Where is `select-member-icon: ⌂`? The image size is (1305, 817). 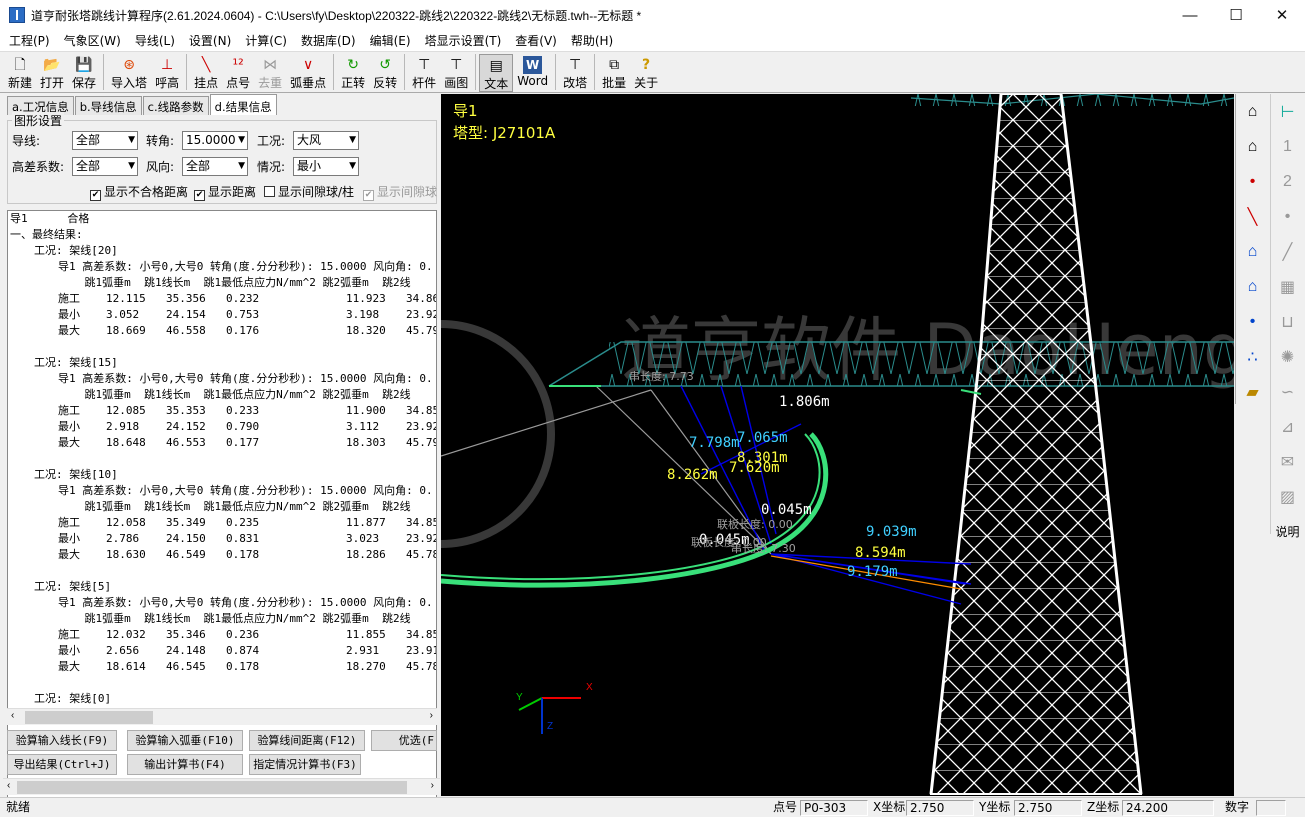
select-member-icon: ⌂ is located at coordinates (1252, 286).